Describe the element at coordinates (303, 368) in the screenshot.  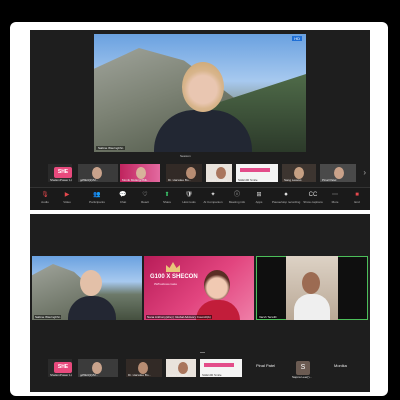
I see `avatar: S` at that location.